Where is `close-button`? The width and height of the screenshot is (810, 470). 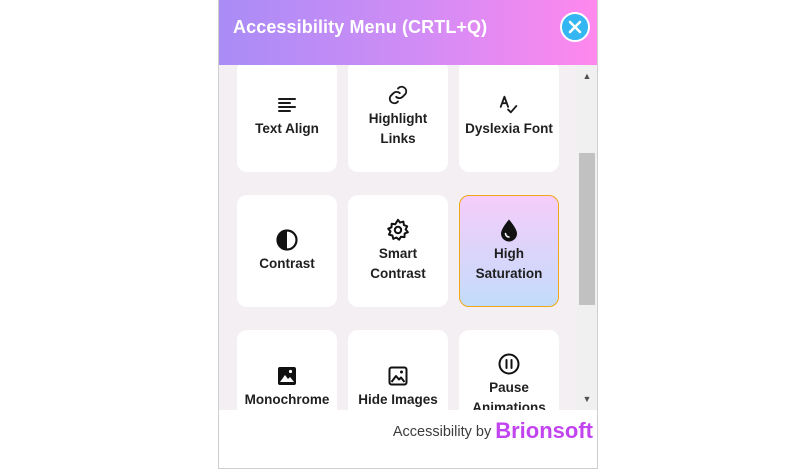
close-button is located at coordinates (575, 27).